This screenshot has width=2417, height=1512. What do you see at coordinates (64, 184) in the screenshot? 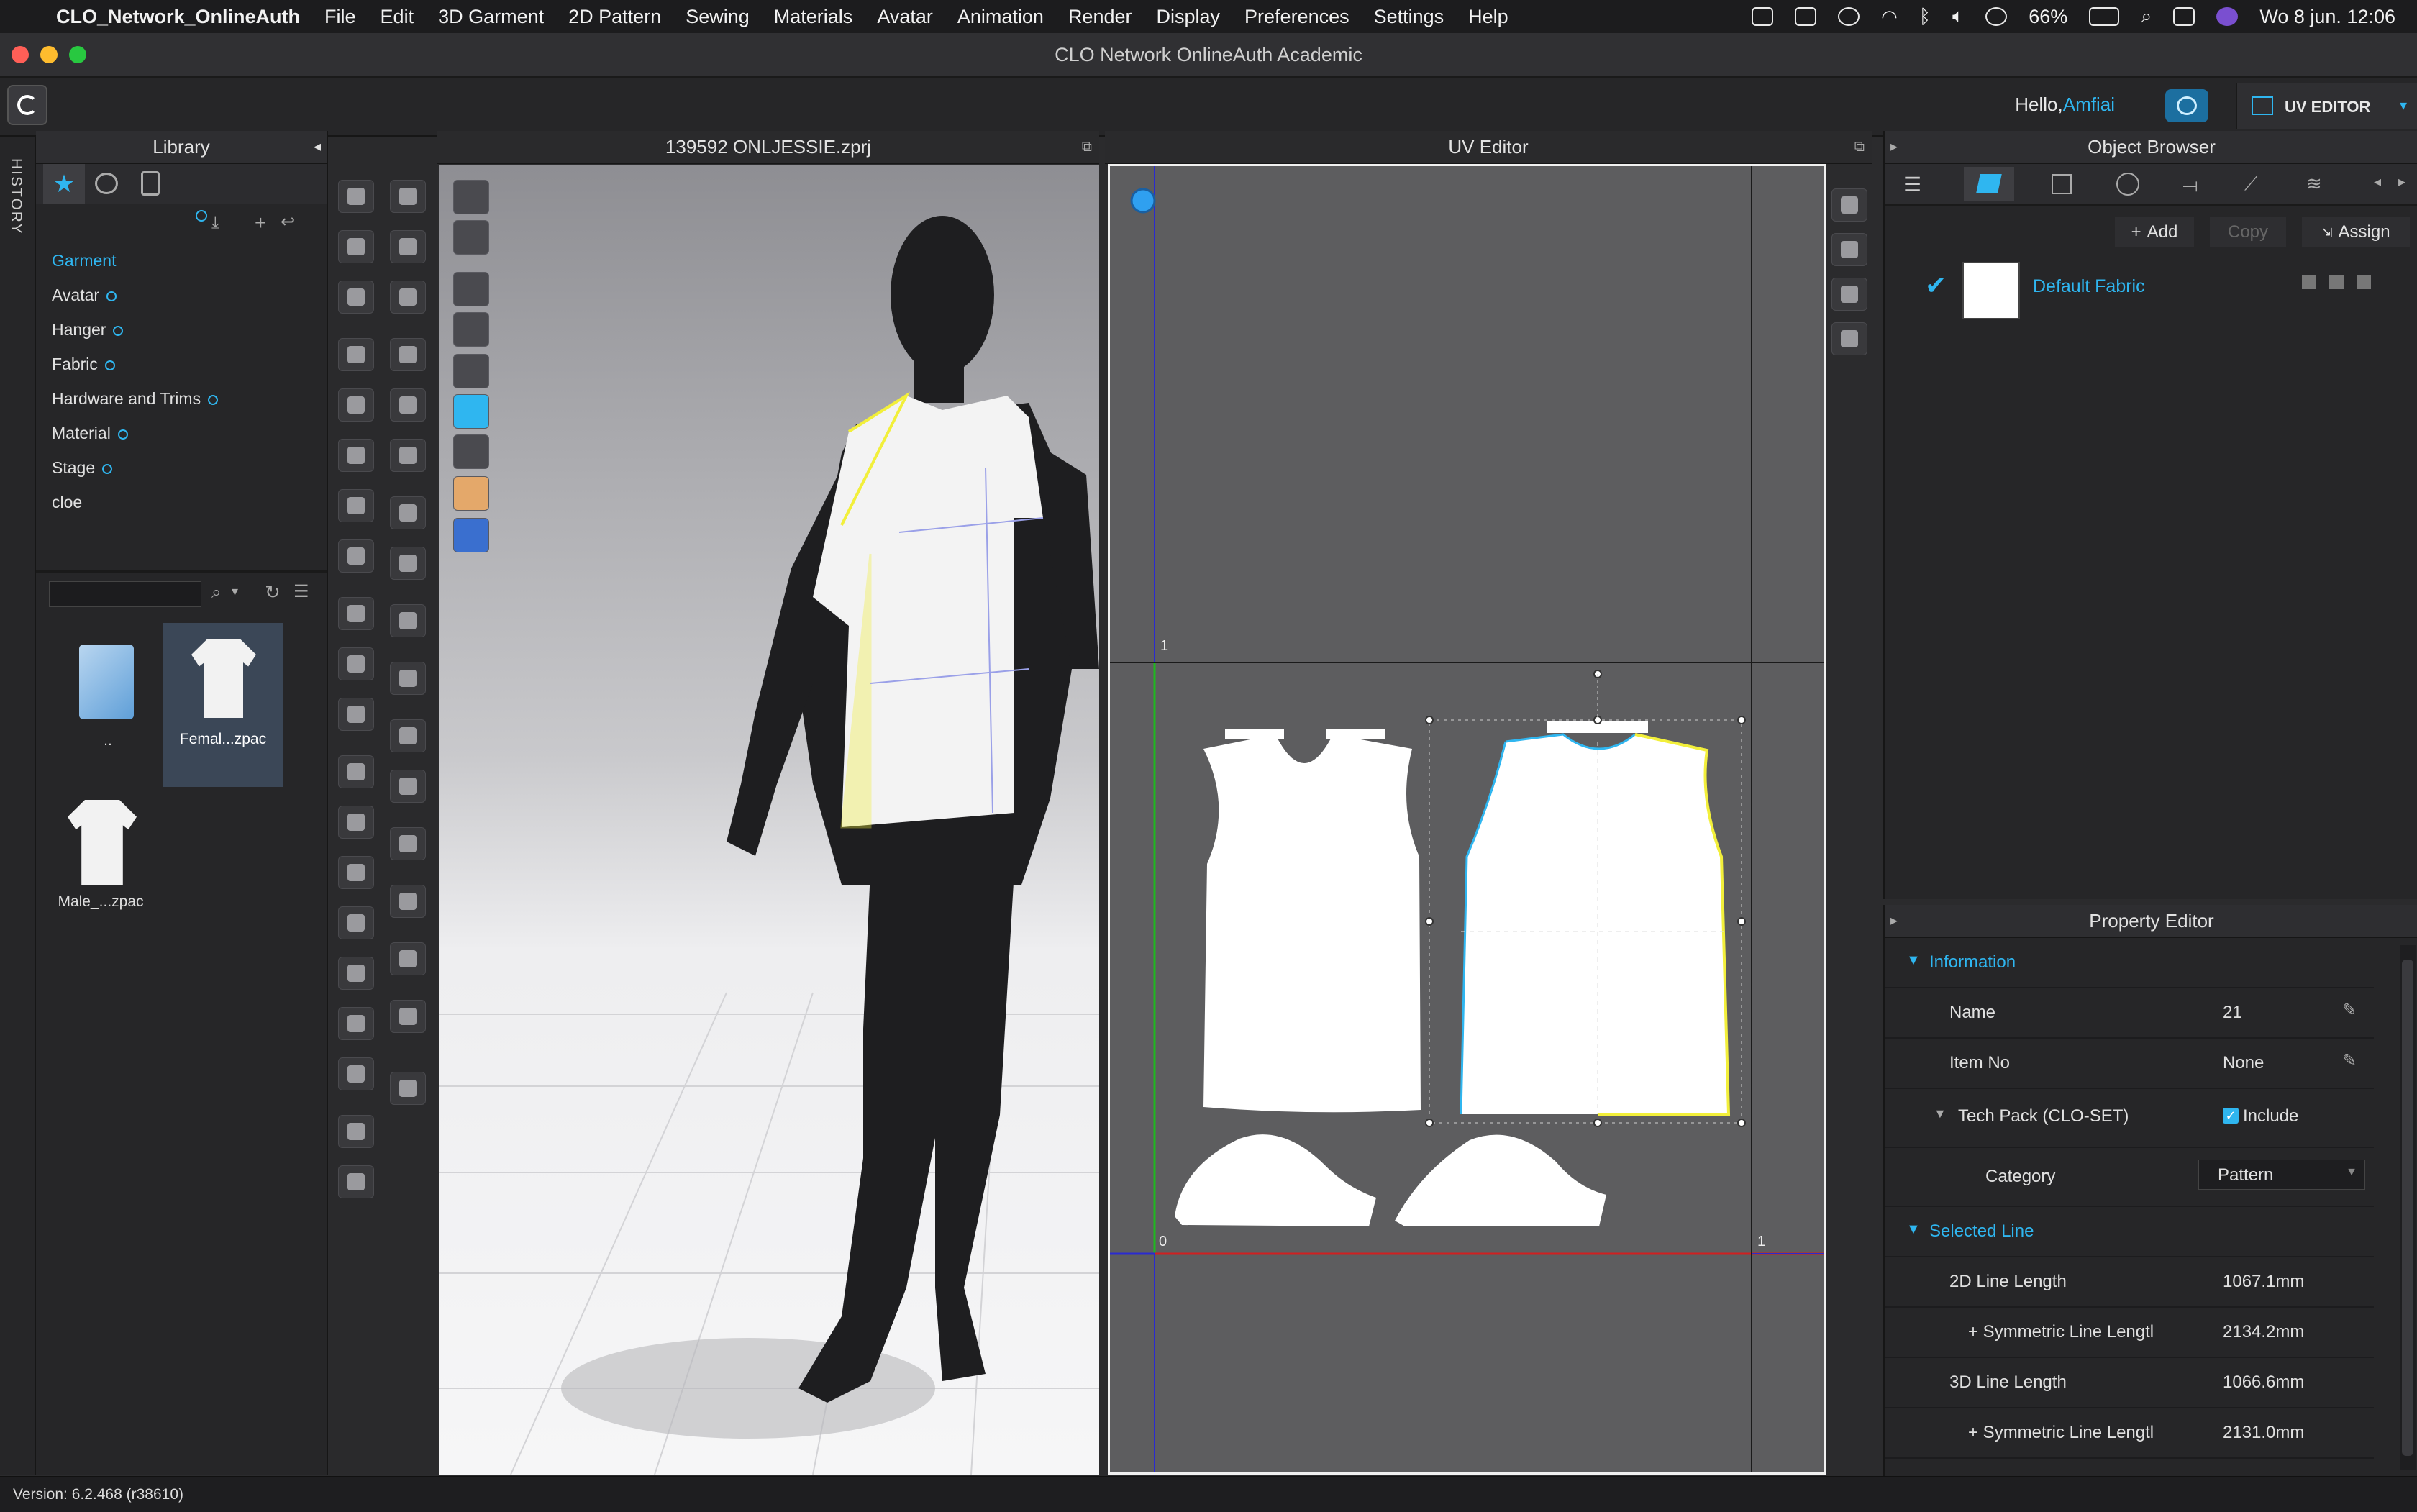
I see `favorites-star-icon: ★` at bounding box center [64, 184].